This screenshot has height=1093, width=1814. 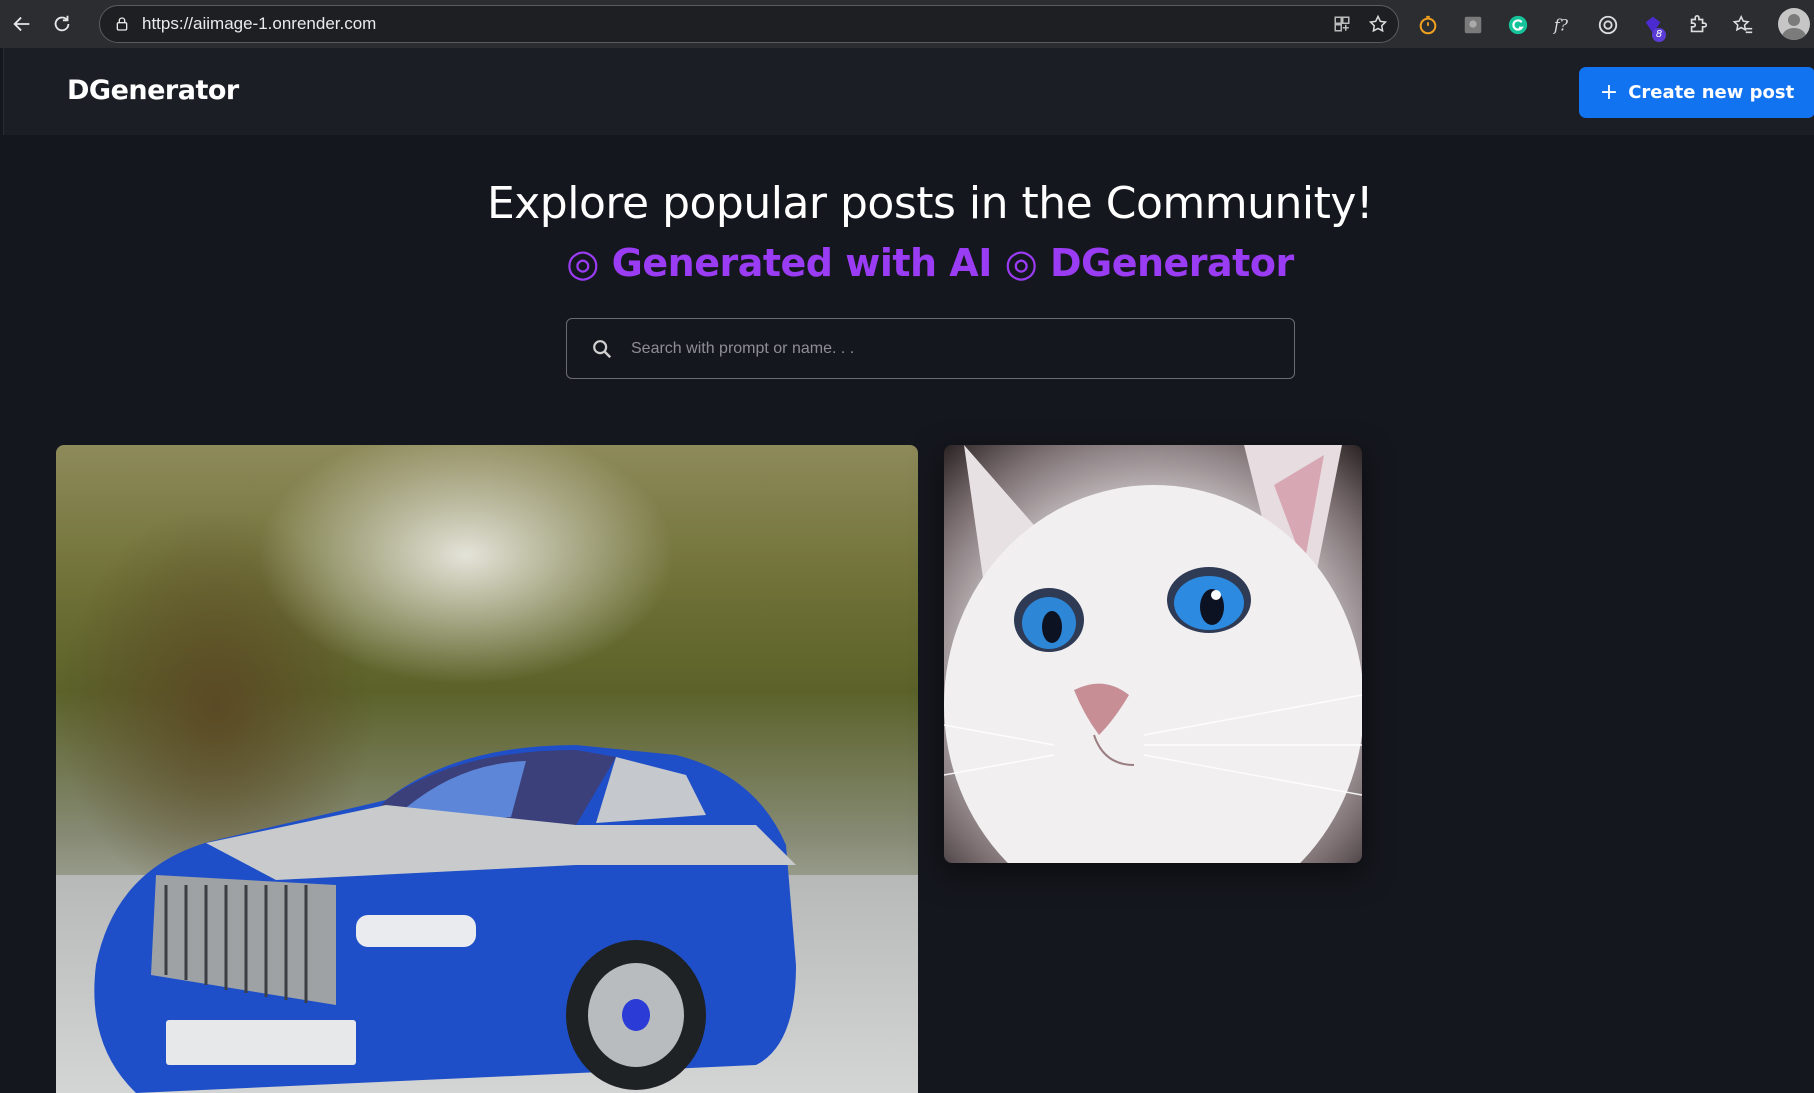 What do you see at coordinates (1378, 24) in the screenshot?
I see `bookmark-star-icon` at bounding box center [1378, 24].